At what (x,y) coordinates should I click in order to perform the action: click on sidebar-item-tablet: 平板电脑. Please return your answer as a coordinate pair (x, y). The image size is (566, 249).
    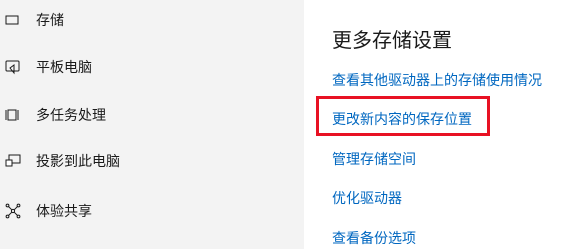
    Looking at the image, I should click on (152, 67).